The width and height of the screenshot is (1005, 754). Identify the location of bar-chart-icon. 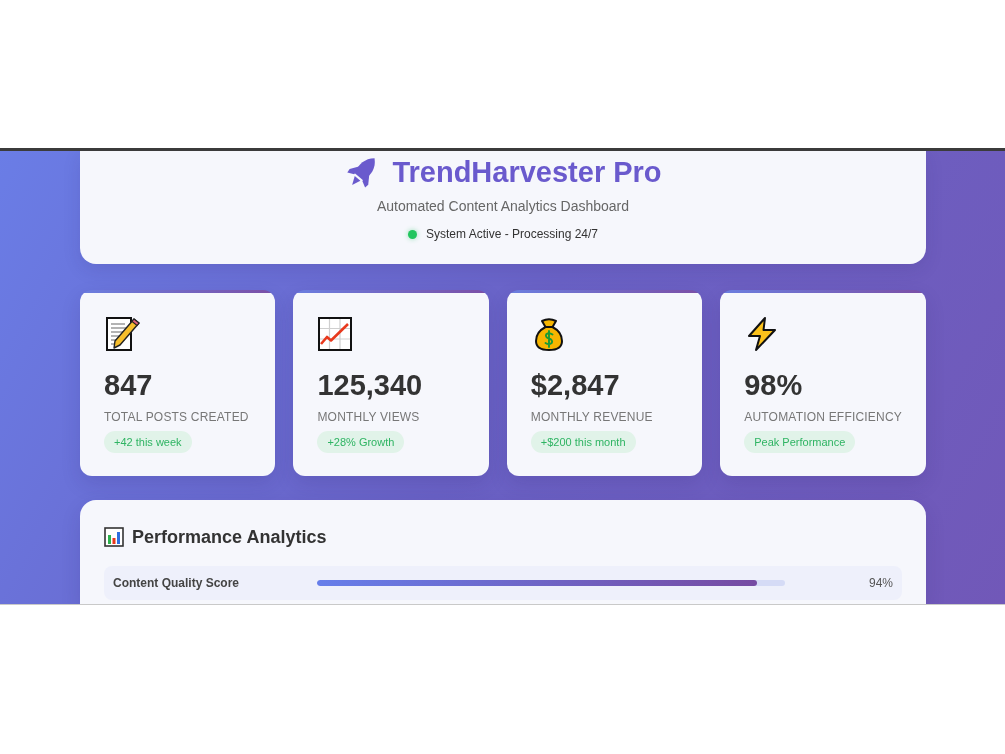
(114, 537).